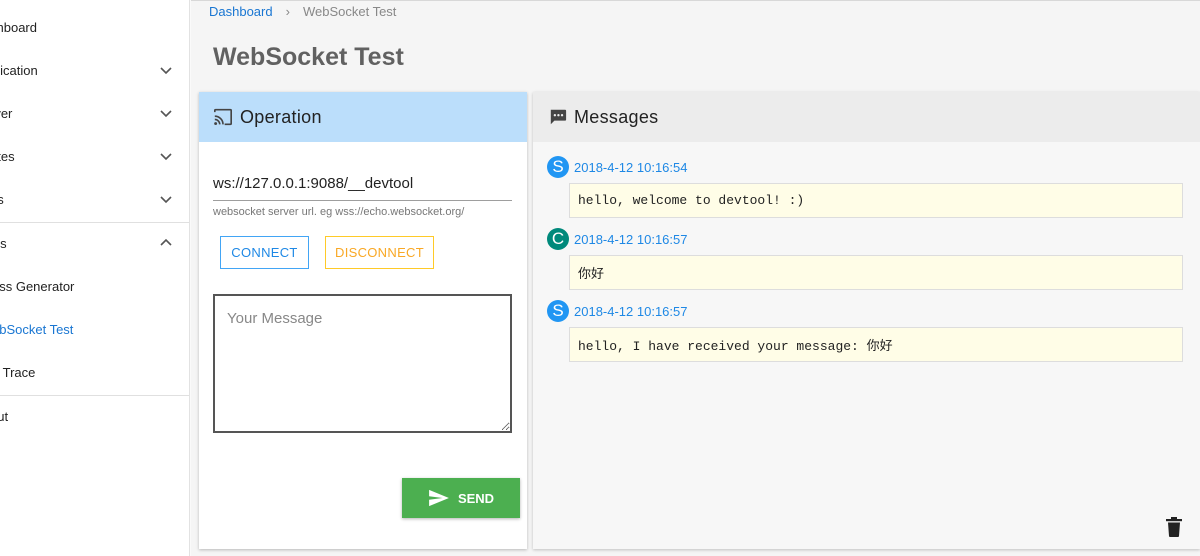 The height and width of the screenshot is (556, 1200). What do you see at coordinates (558, 117) in the screenshot?
I see `chat-icon` at bounding box center [558, 117].